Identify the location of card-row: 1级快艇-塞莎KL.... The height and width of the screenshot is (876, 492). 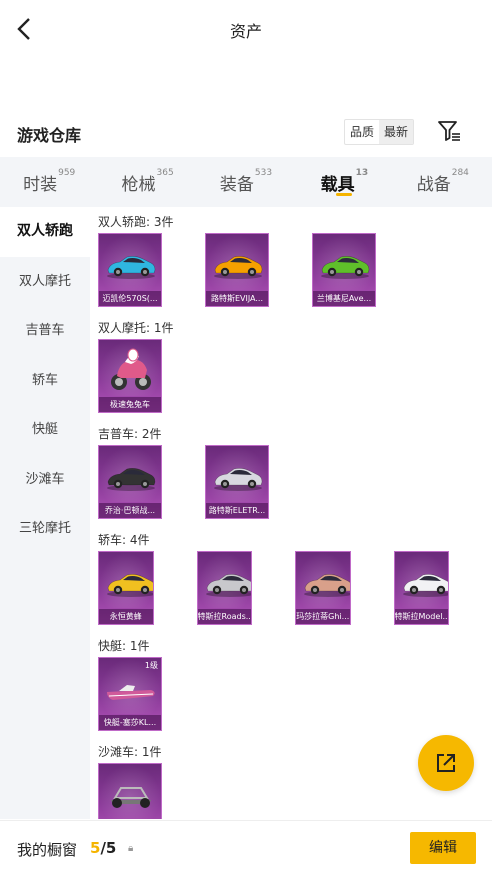
(295, 695).